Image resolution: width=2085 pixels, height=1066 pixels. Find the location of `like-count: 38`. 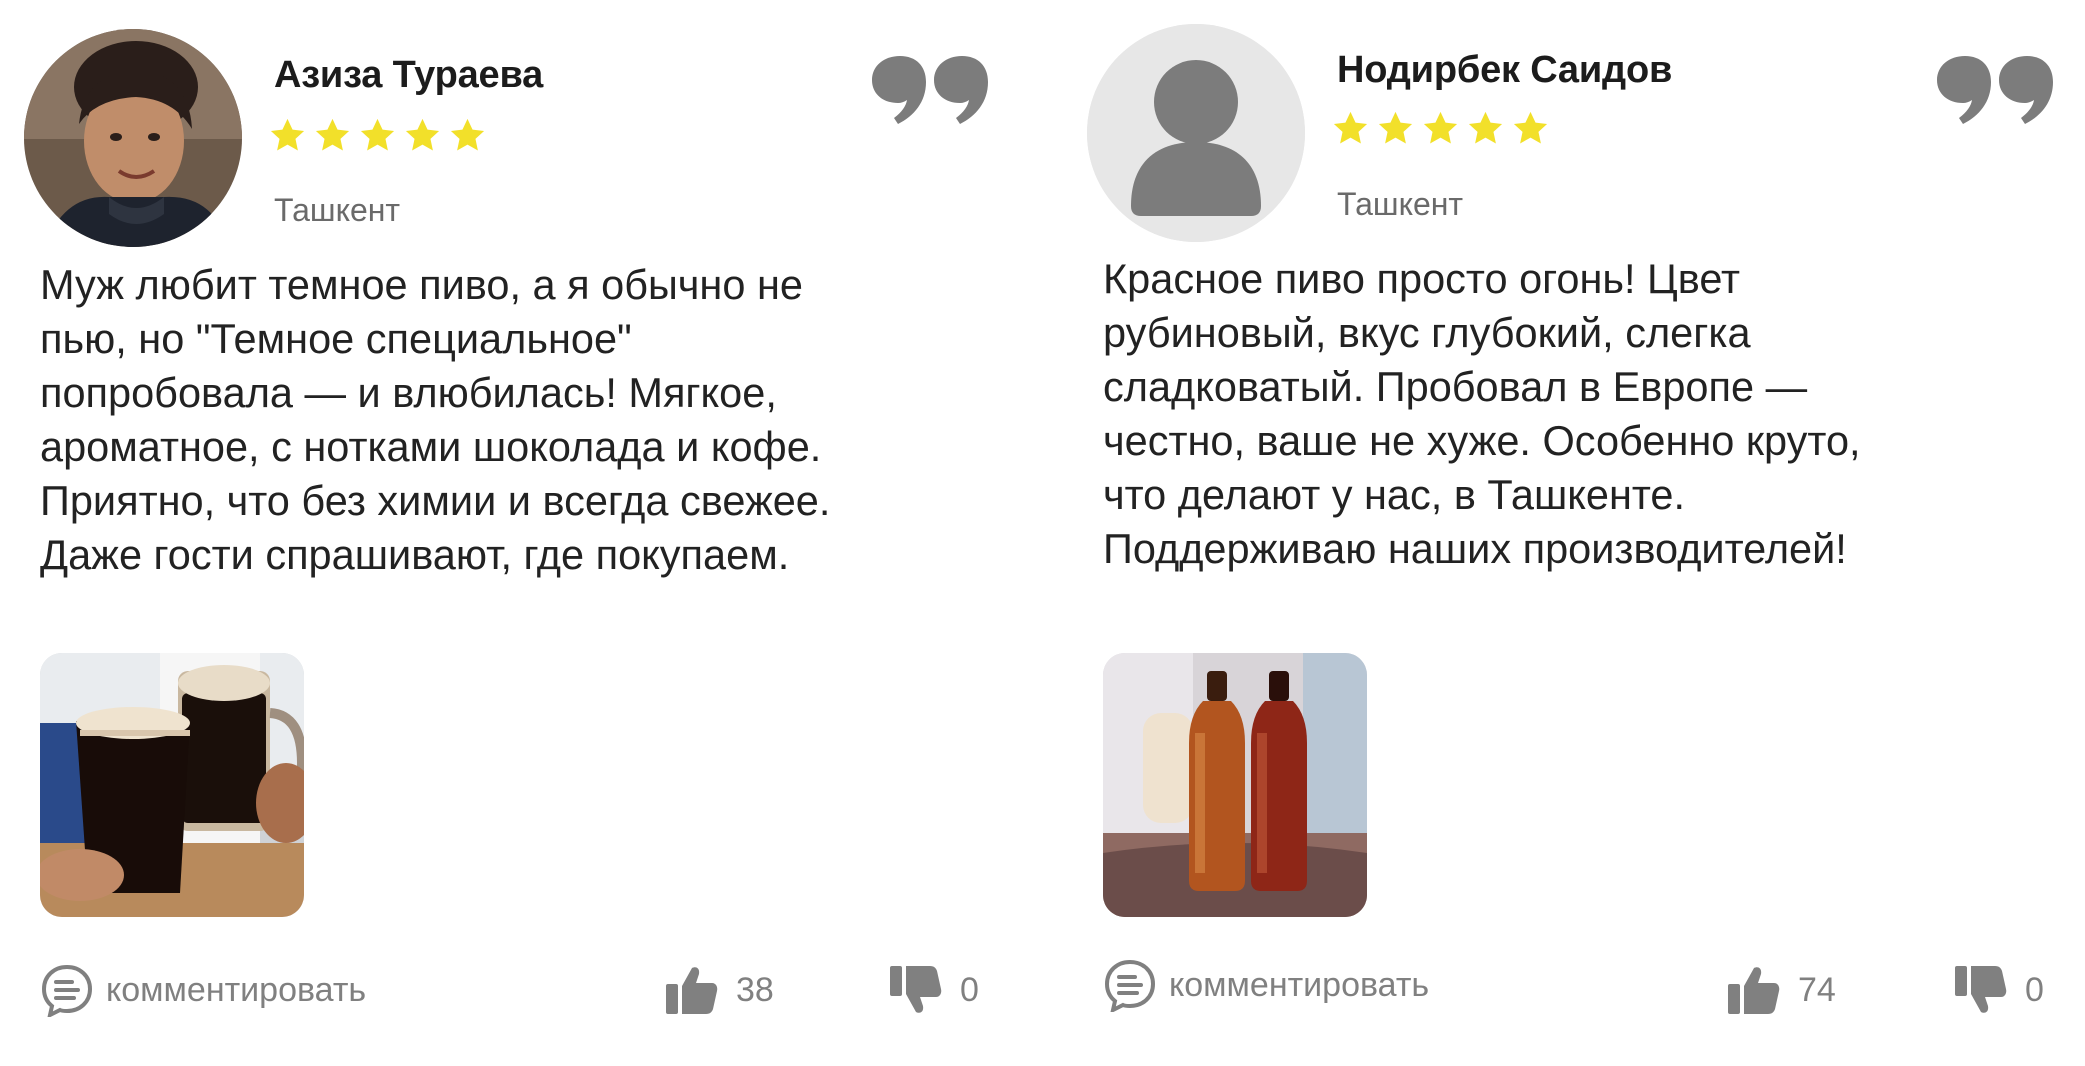

like-count: 38 is located at coordinates (755, 989).